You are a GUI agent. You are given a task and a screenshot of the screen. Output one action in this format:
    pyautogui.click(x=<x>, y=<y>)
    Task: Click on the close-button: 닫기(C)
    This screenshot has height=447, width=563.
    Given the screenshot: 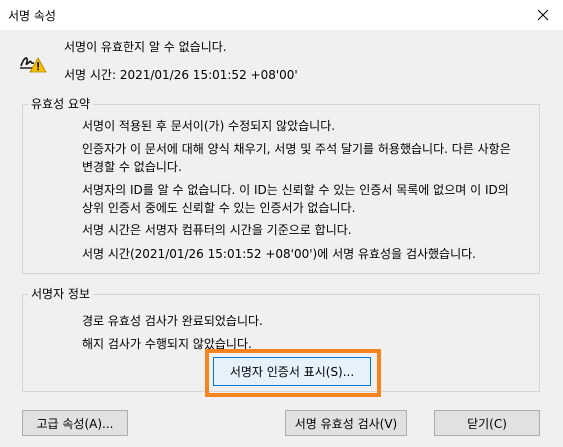 What is the action you would take?
    pyautogui.click(x=487, y=423)
    